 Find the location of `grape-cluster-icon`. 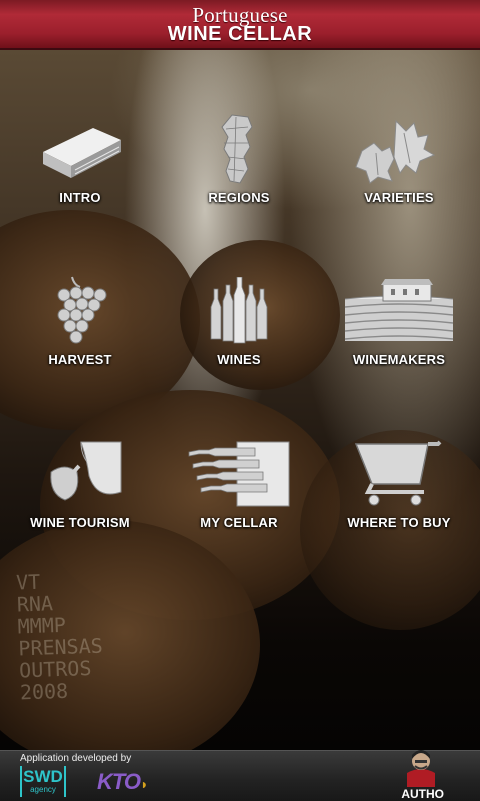

grape-cluster-icon is located at coordinates (82, 310).